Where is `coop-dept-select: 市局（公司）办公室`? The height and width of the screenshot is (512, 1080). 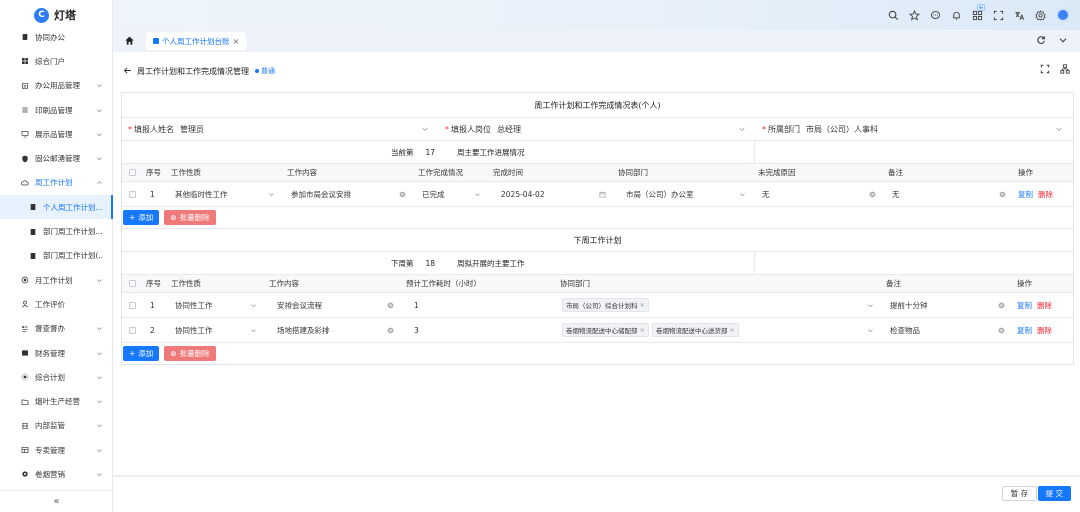 coop-dept-select: 市局（公司）办公室 is located at coordinates (684, 194).